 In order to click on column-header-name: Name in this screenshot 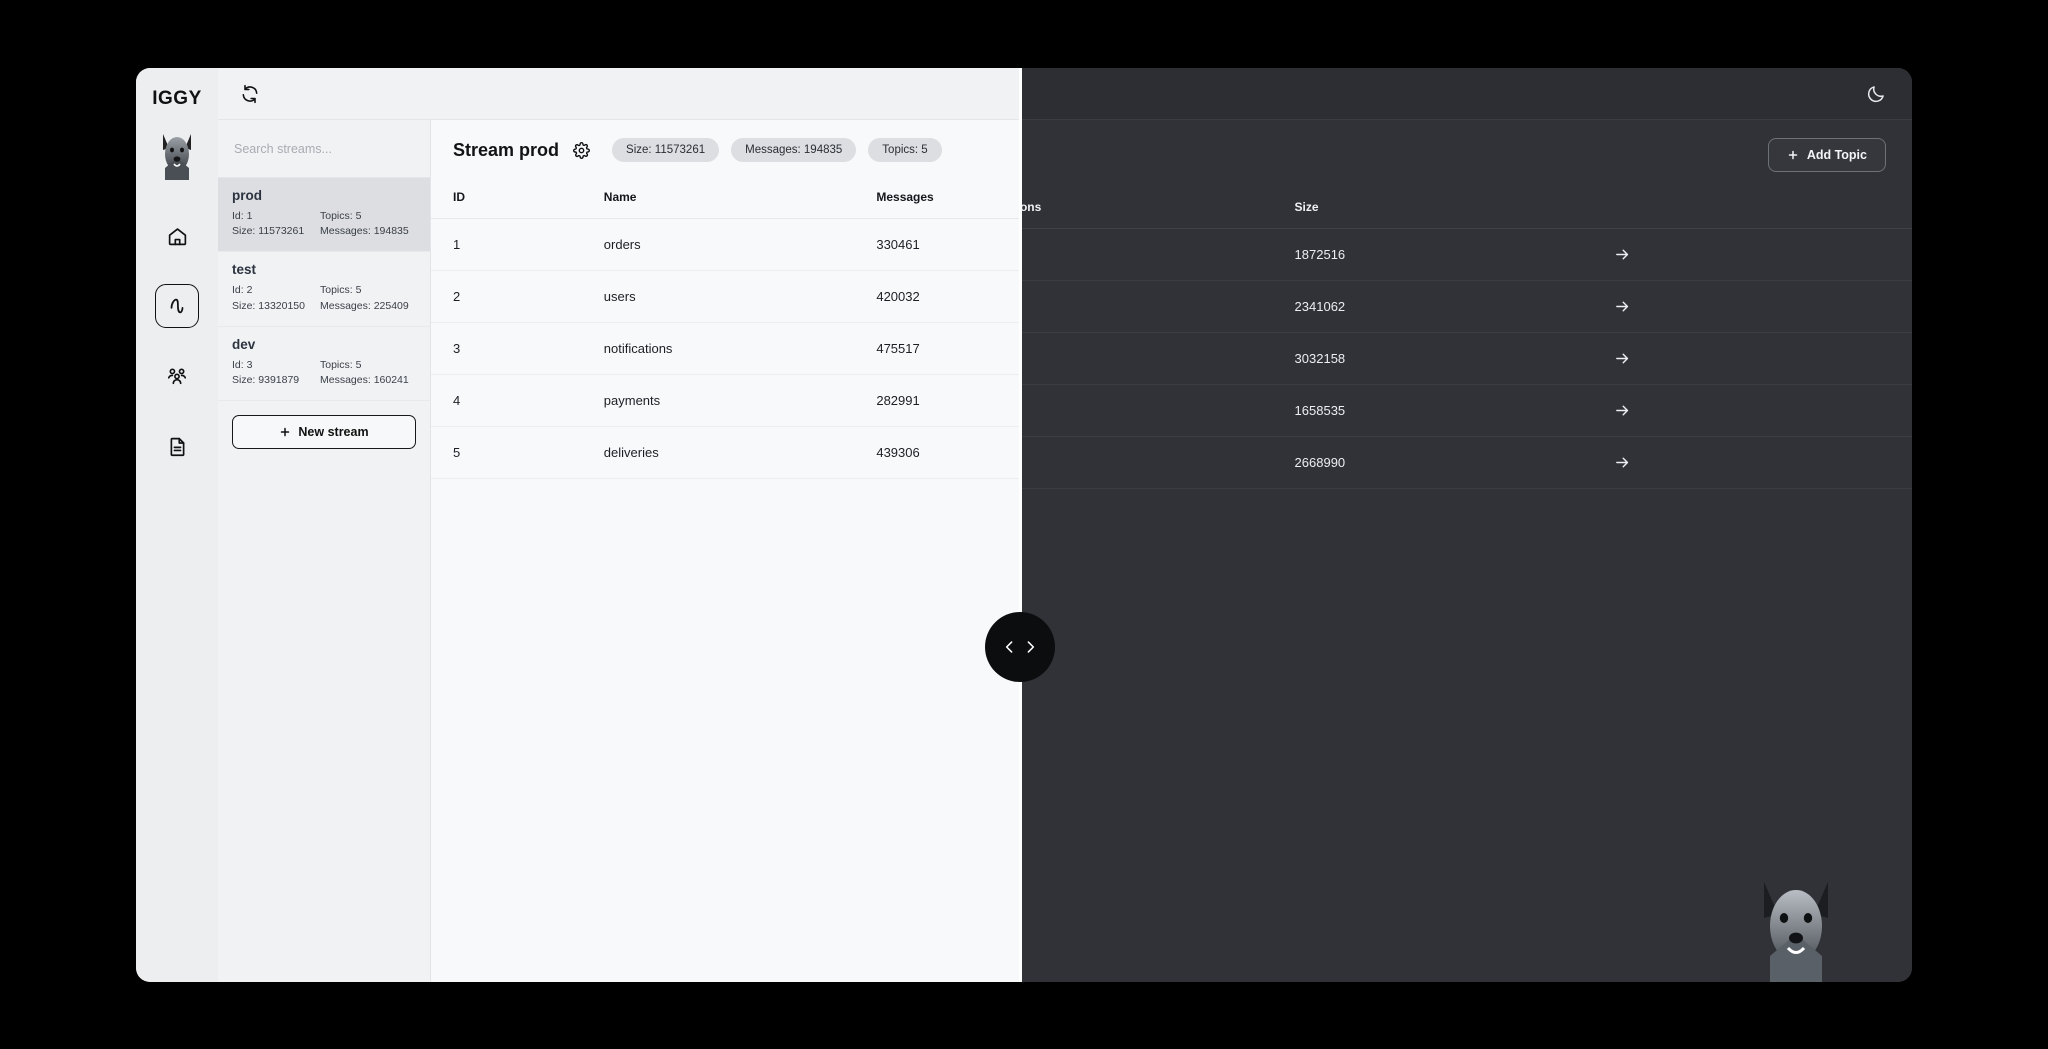, I will do `click(718, 197)`.